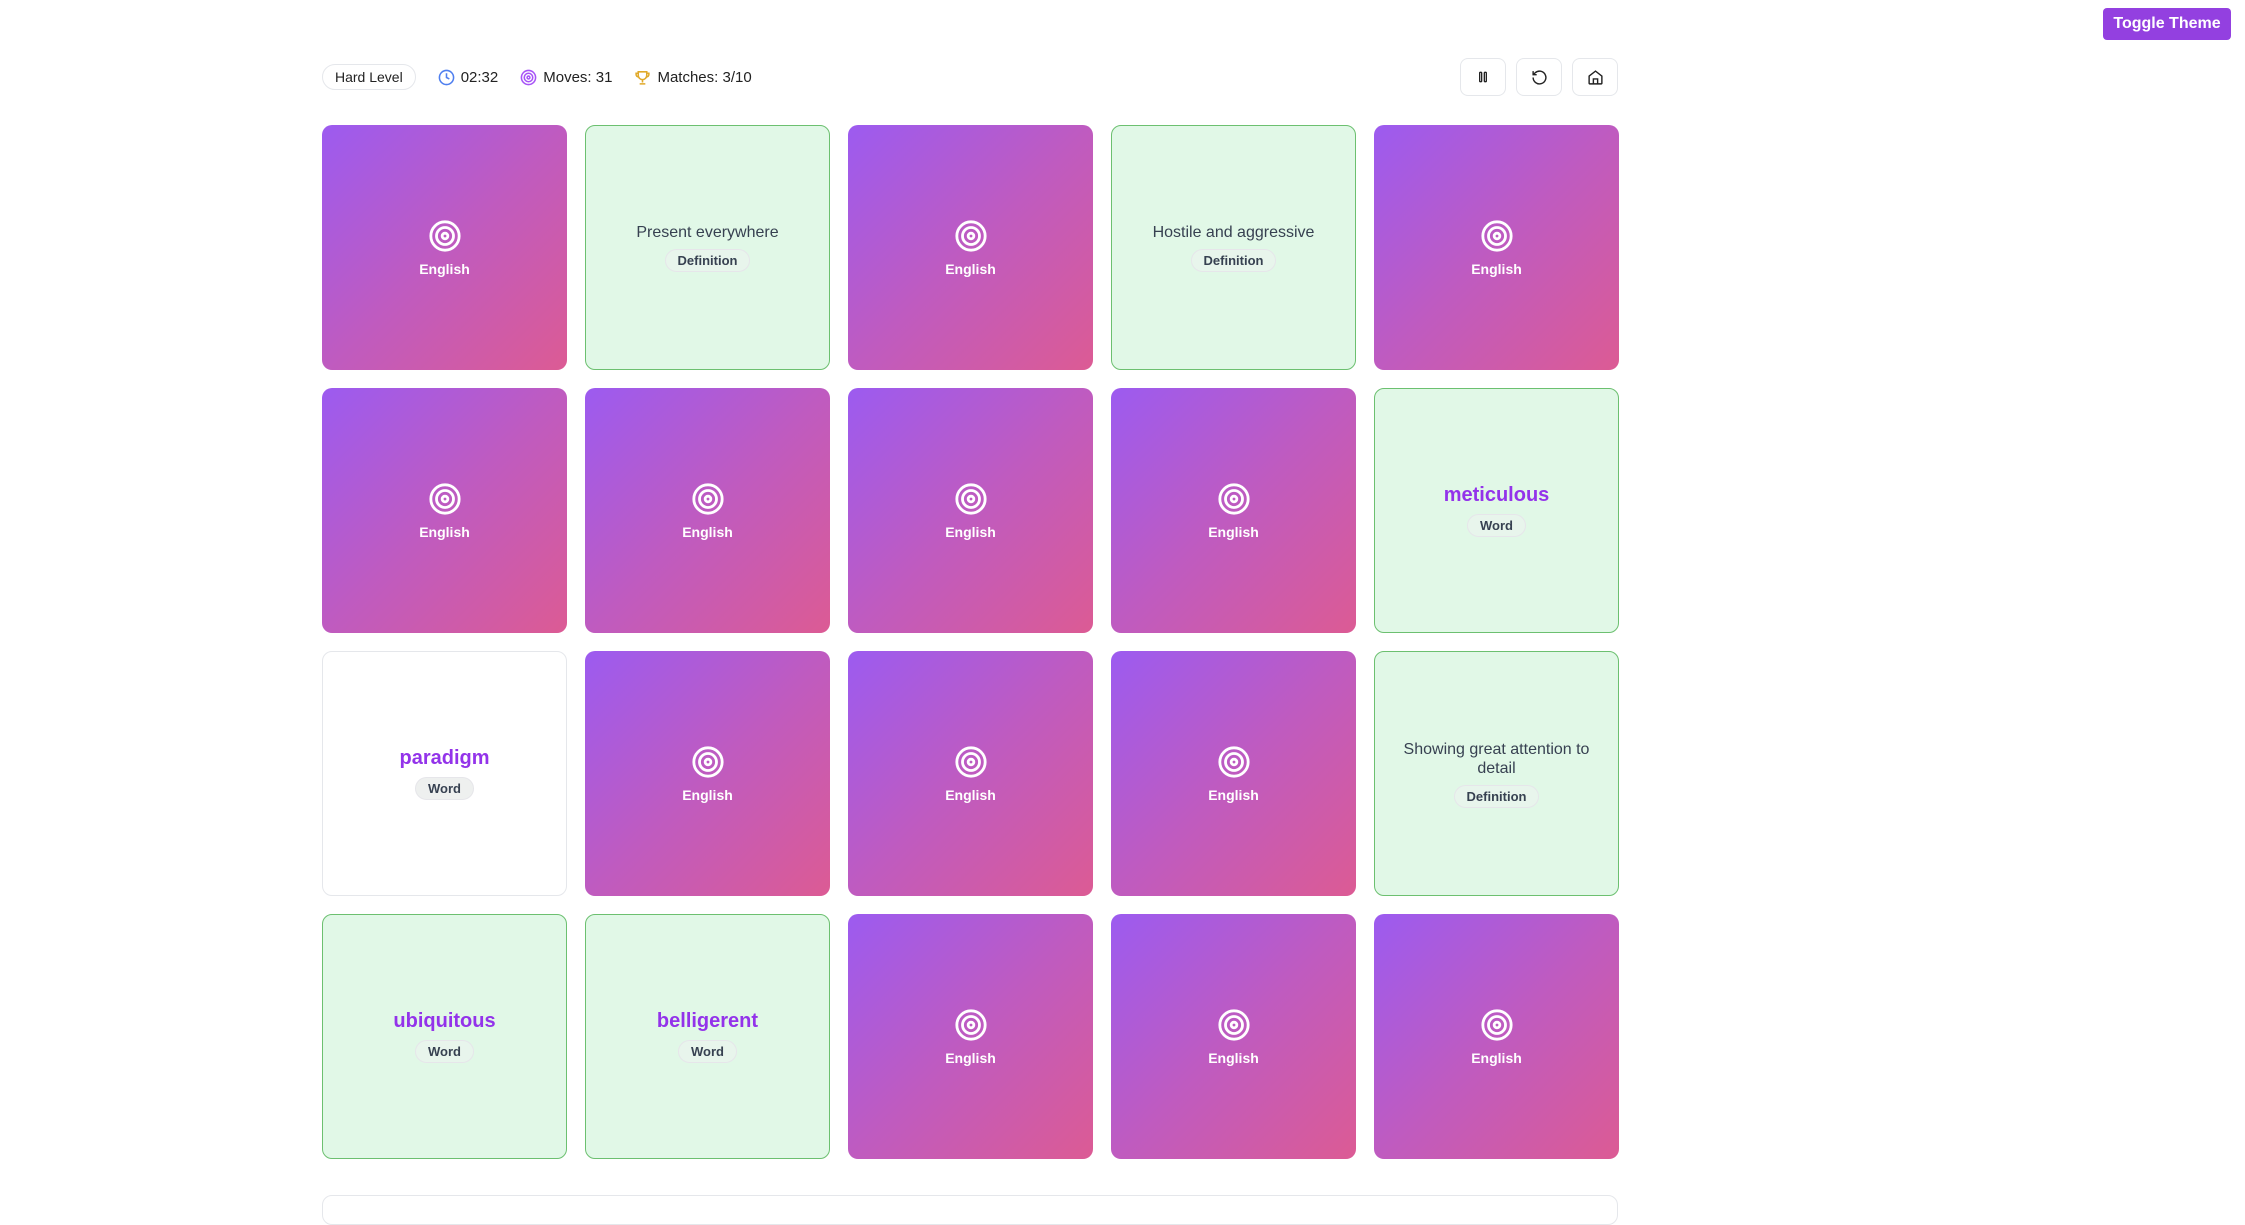 This screenshot has height=1225, width=2245. I want to click on card-text: ubiquitous, so click(444, 1021).